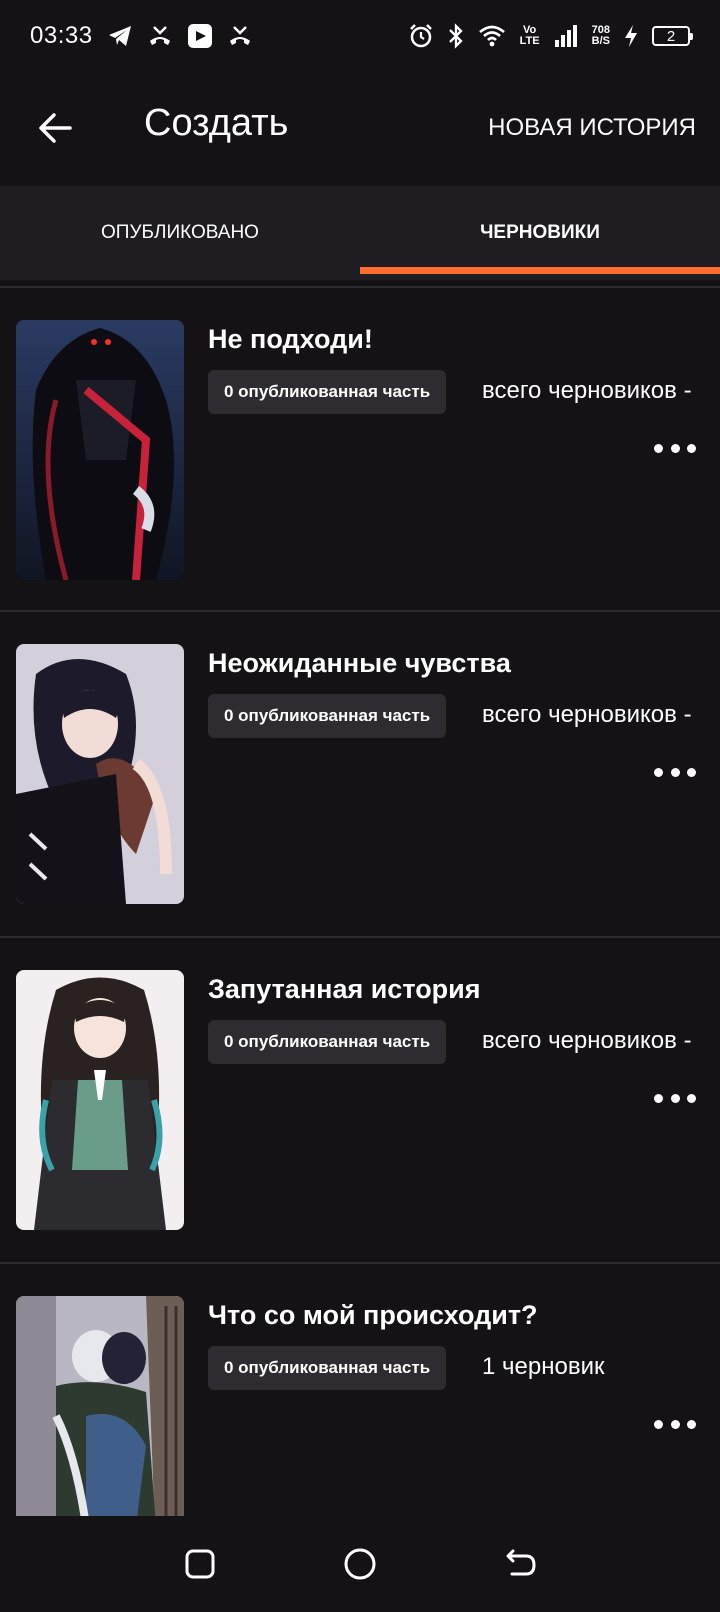 The height and width of the screenshot is (1612, 720). I want to click on circle-icon, so click(360, 1564).